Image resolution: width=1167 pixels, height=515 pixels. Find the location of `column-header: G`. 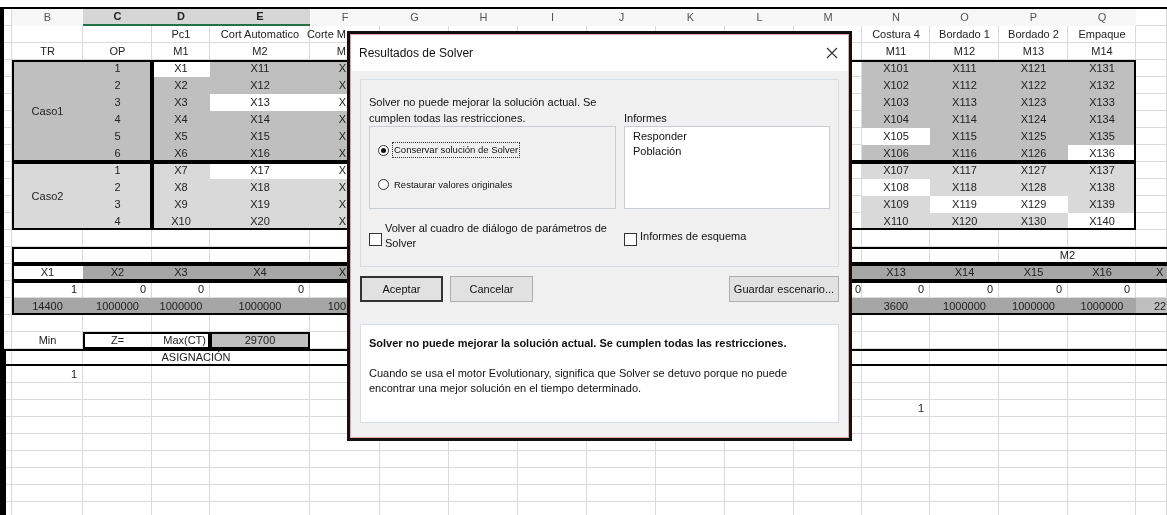

column-header: G is located at coordinates (414, 17).